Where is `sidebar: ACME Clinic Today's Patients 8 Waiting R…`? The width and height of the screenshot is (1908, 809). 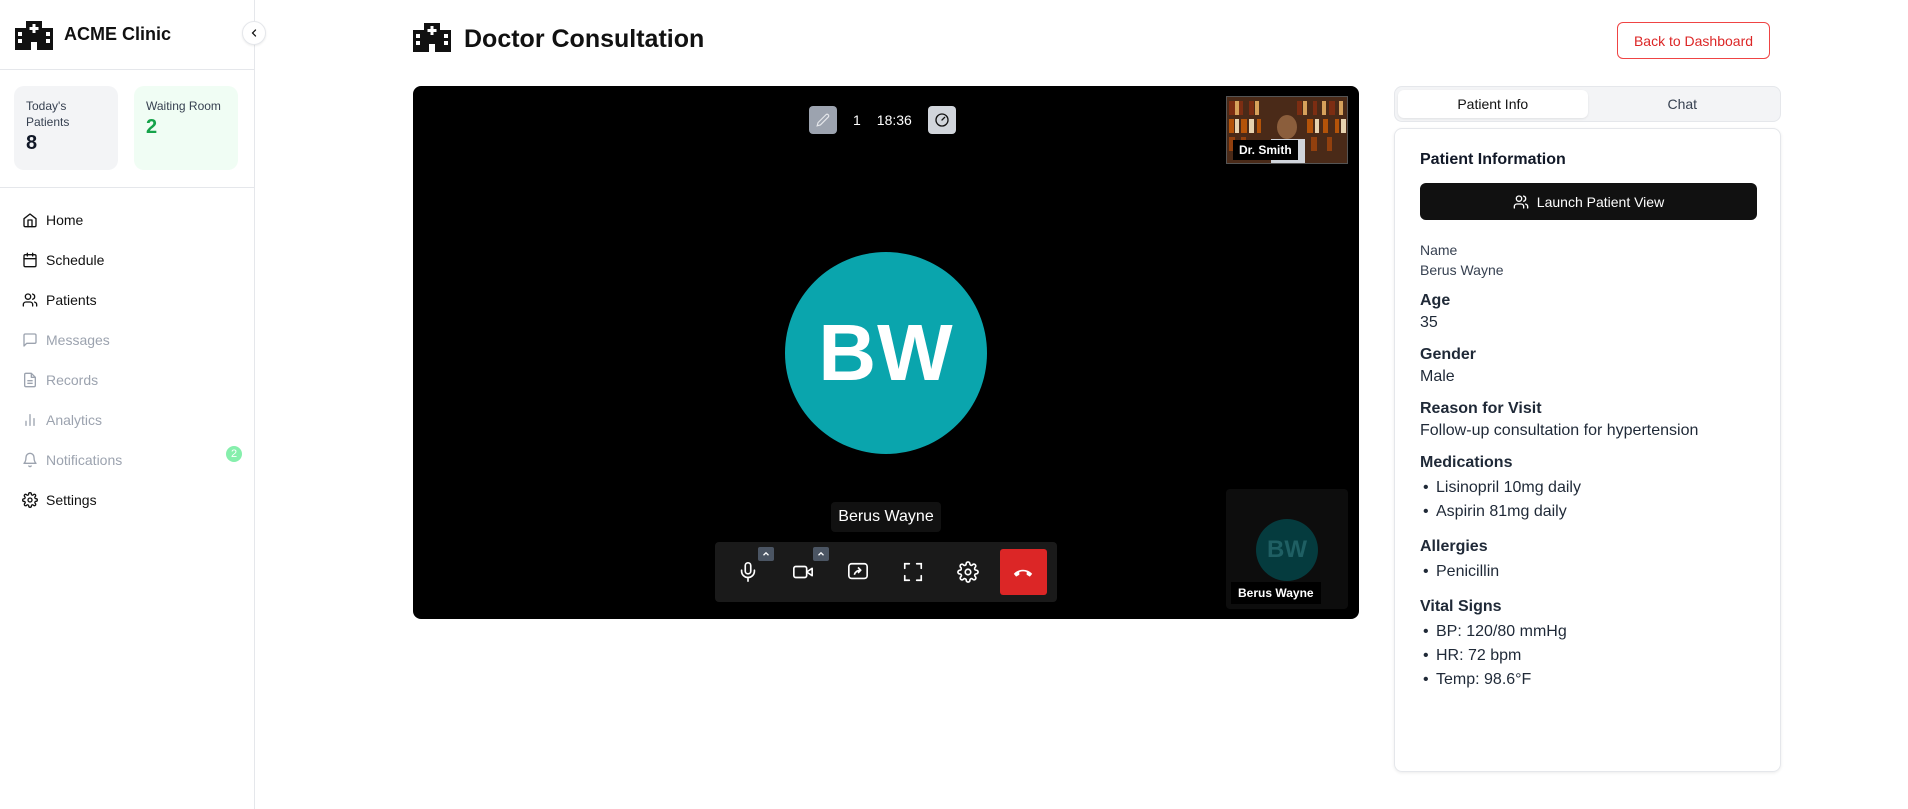 sidebar: ACME Clinic Today's Patients 8 Waiting R… is located at coordinates (127, 404).